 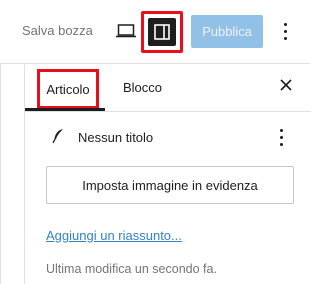 What do you see at coordinates (0, 173) in the screenshot?
I see `editor-canvas-edge` at bounding box center [0, 173].